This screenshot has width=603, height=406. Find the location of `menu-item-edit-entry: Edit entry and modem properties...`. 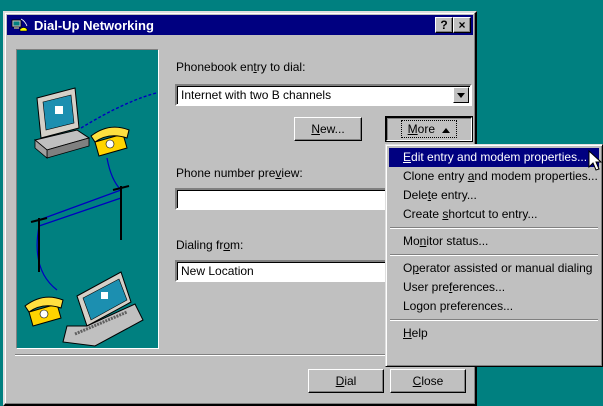

menu-item-edit-entry: Edit entry and modem properties... is located at coordinates (494, 157).